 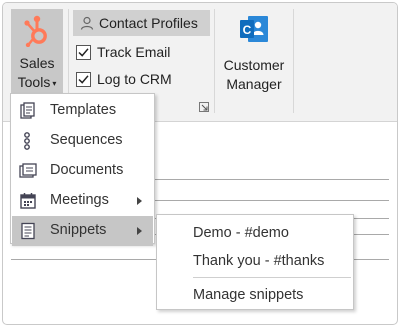 What do you see at coordinates (54, 83) in the screenshot?
I see `chevron-down-icon: ▾` at bounding box center [54, 83].